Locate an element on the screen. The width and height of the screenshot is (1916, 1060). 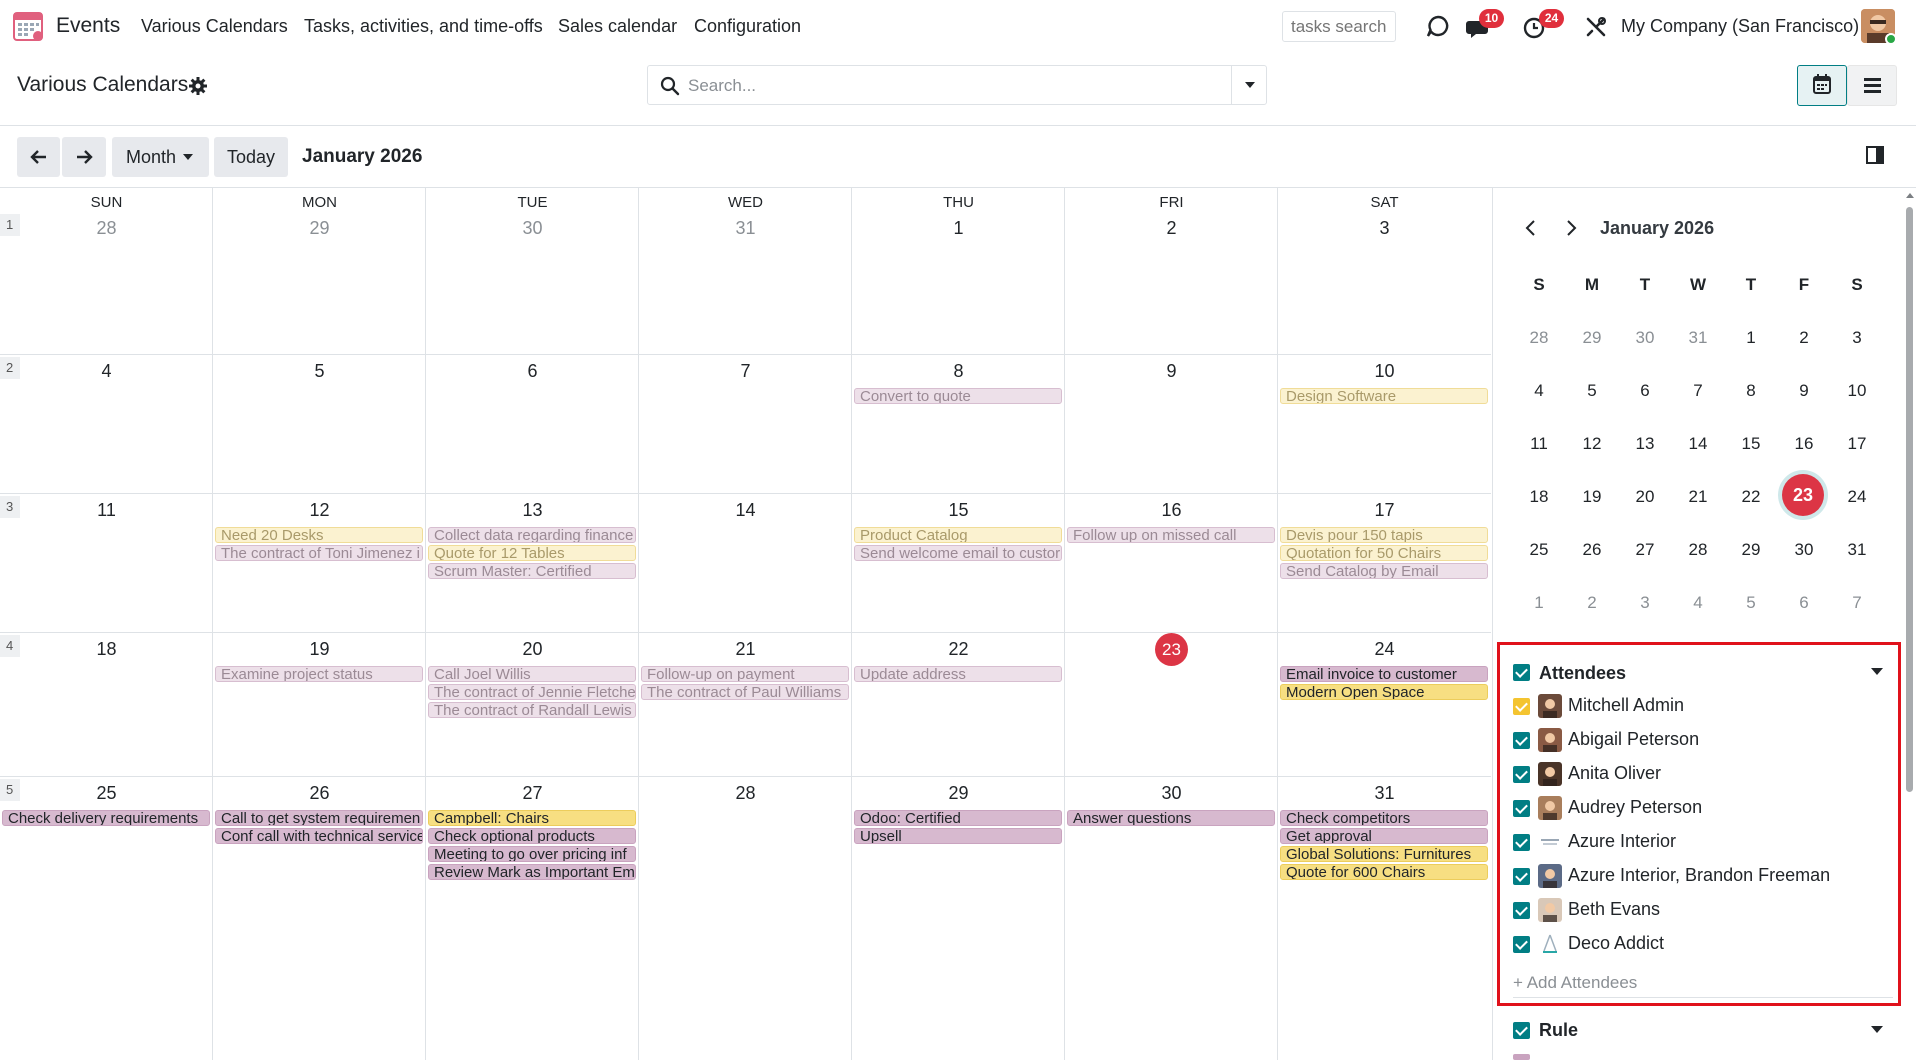
menu-various-calendars: Various Calendars is located at coordinates (214, 26).